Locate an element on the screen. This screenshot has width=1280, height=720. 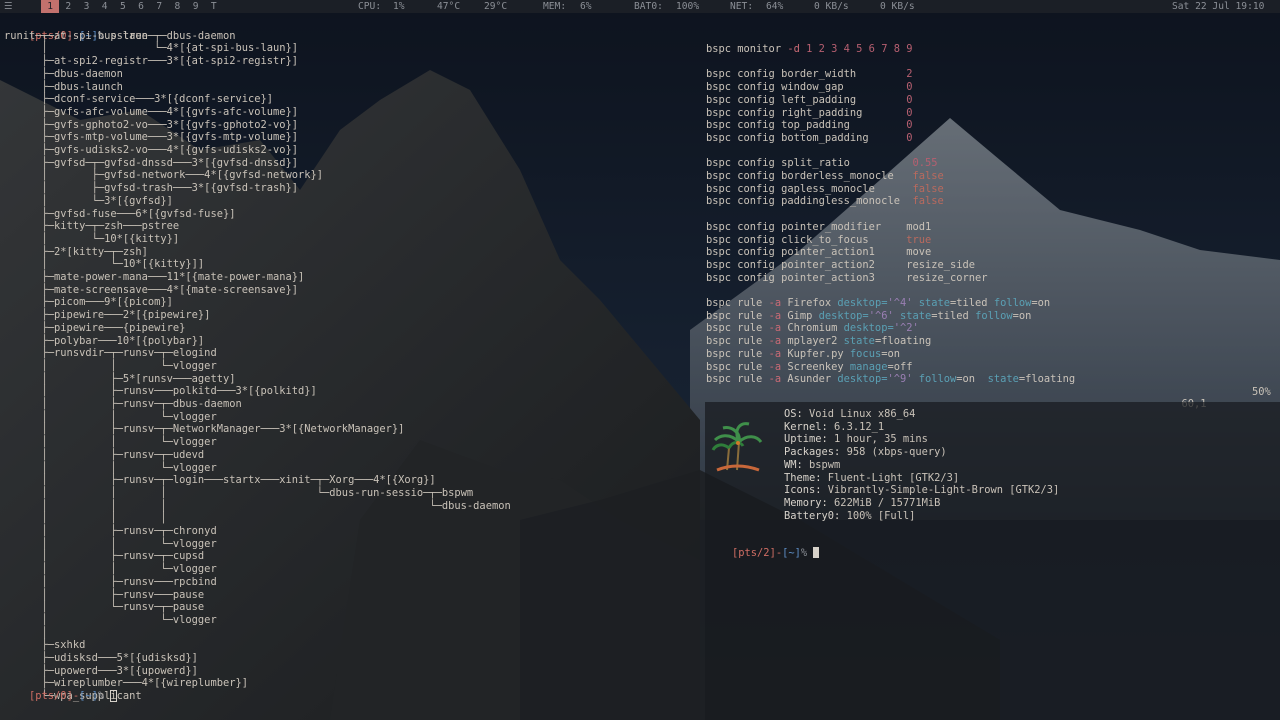
workspace-6: 6 is located at coordinates (141, 6).